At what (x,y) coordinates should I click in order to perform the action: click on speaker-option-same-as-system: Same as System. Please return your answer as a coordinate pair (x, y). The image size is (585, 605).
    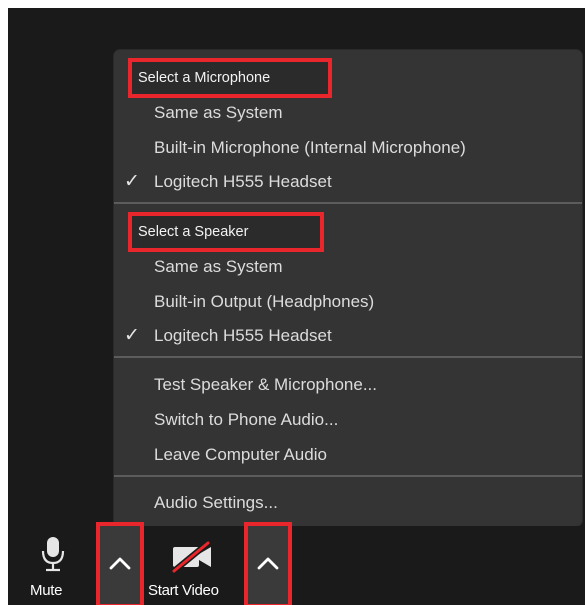
    Looking at the image, I should click on (218, 267).